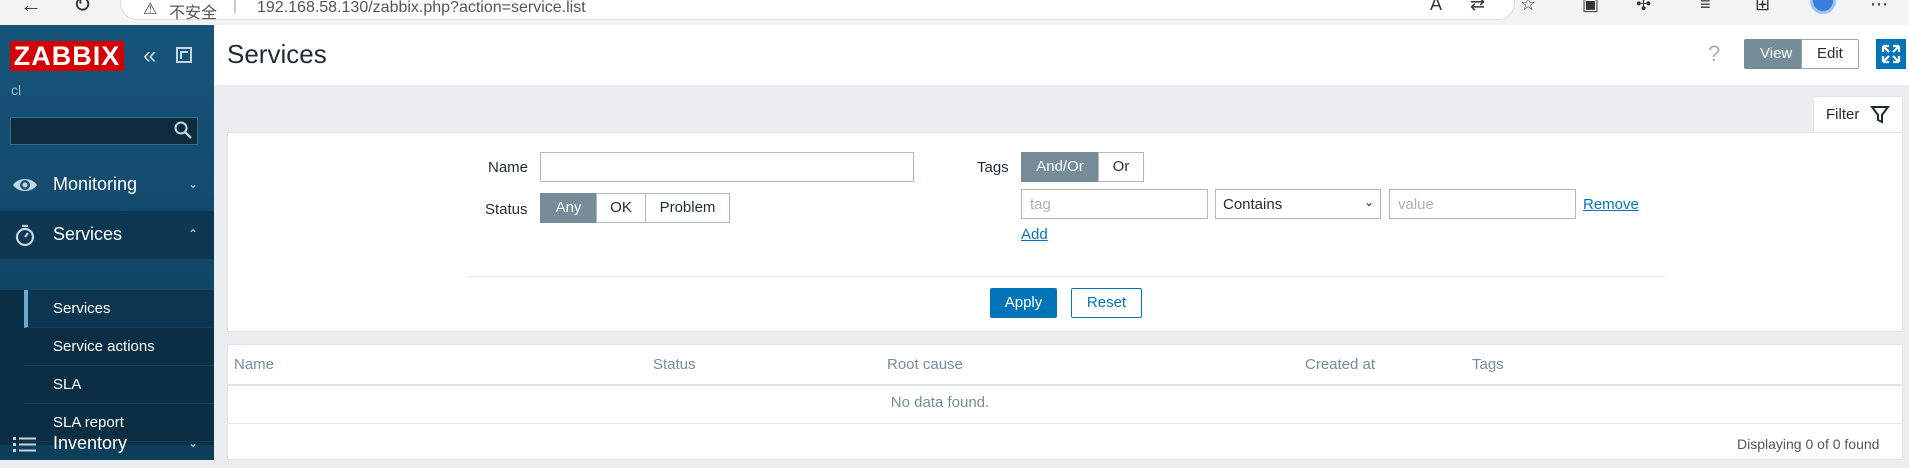 This screenshot has width=1909, height=468. What do you see at coordinates (1482, 204) in the screenshot?
I see `tag-value-input` at bounding box center [1482, 204].